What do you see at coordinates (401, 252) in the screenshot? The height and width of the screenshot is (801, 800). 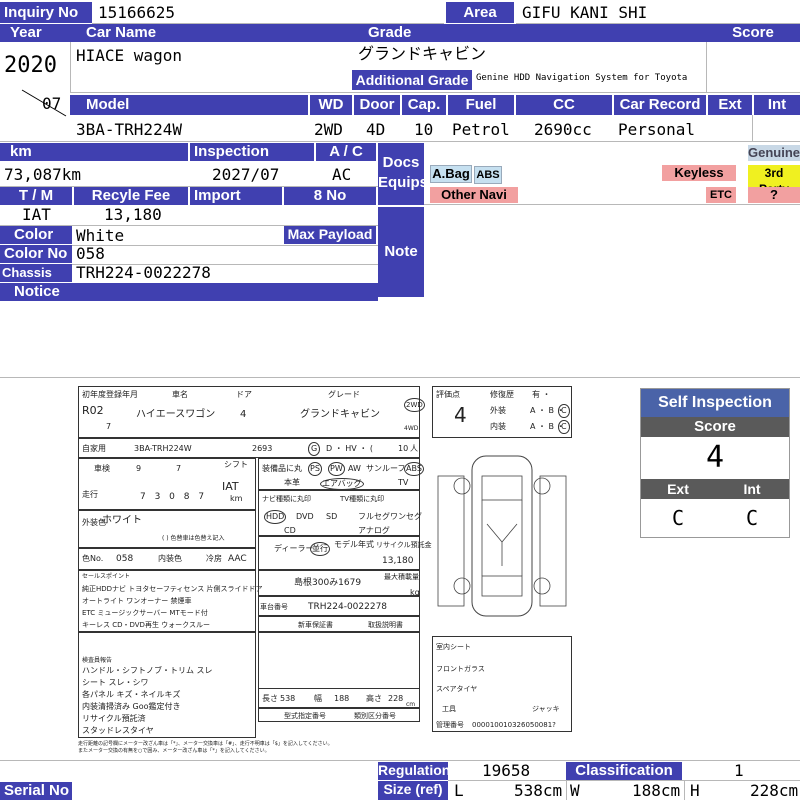 I see `note-label: Note` at bounding box center [401, 252].